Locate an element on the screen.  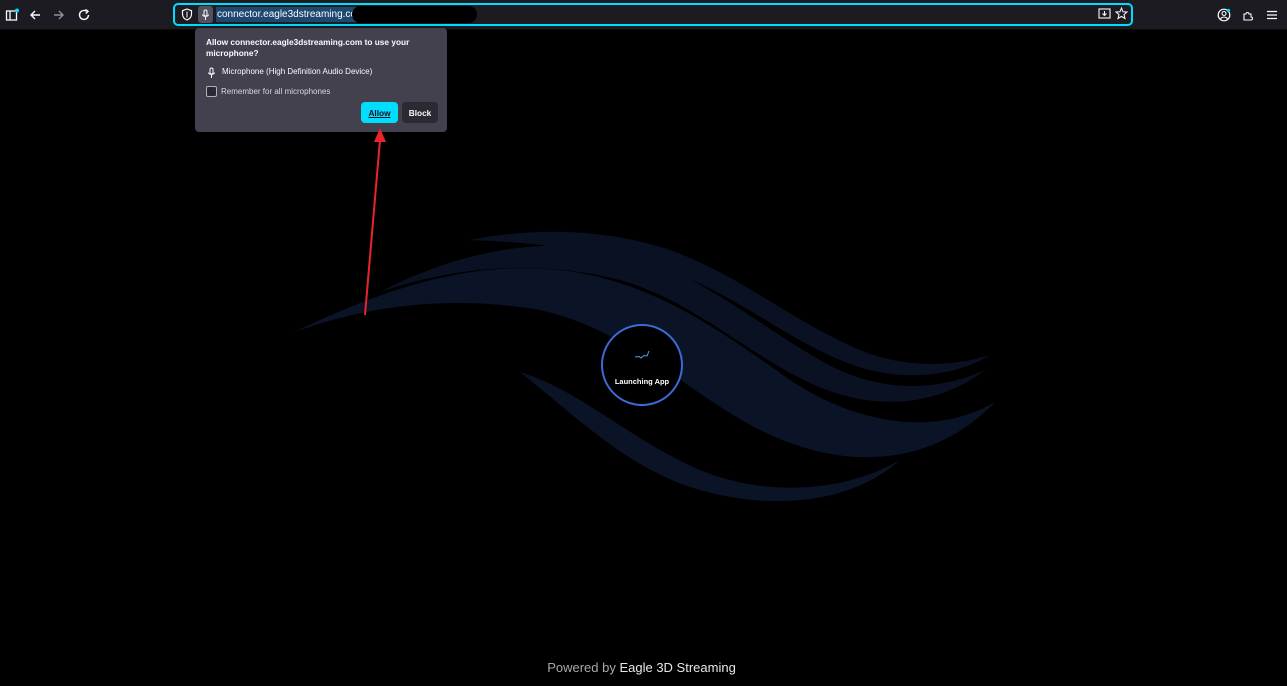
footer-brand: Eagle 3D Streaming is located at coordinates (677, 667).